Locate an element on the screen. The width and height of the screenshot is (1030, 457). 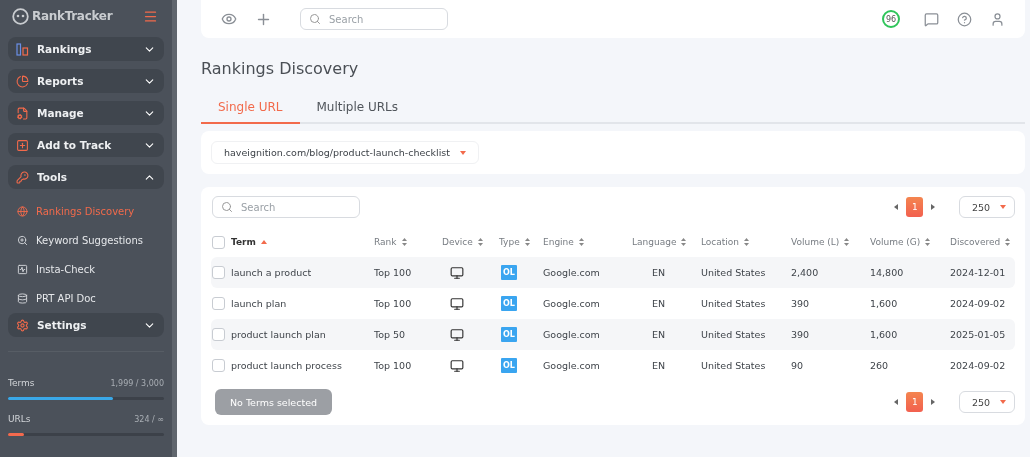
table-cell-text: 2,400 is located at coordinates (805, 272).